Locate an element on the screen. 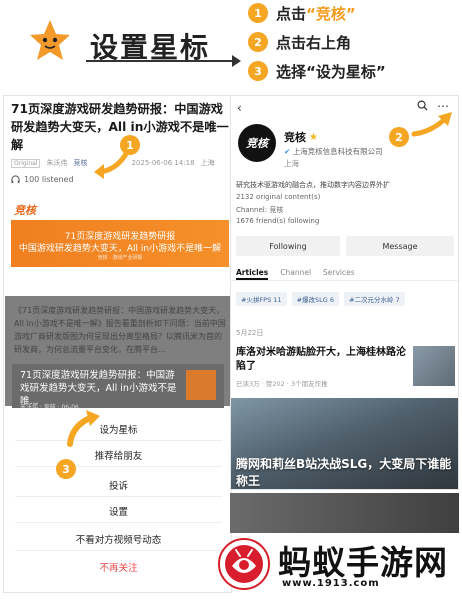 This screenshot has height=600, width=462. following-button: Following is located at coordinates (288, 246).